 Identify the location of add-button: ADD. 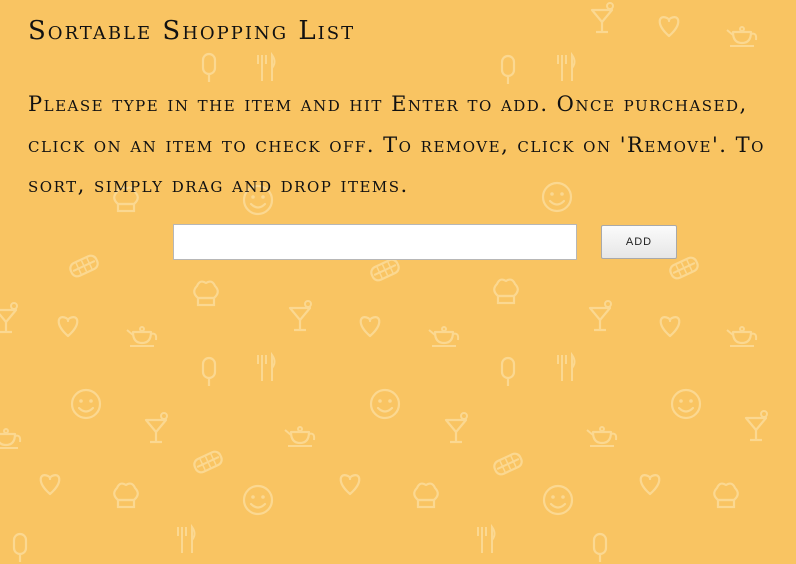
(639, 242).